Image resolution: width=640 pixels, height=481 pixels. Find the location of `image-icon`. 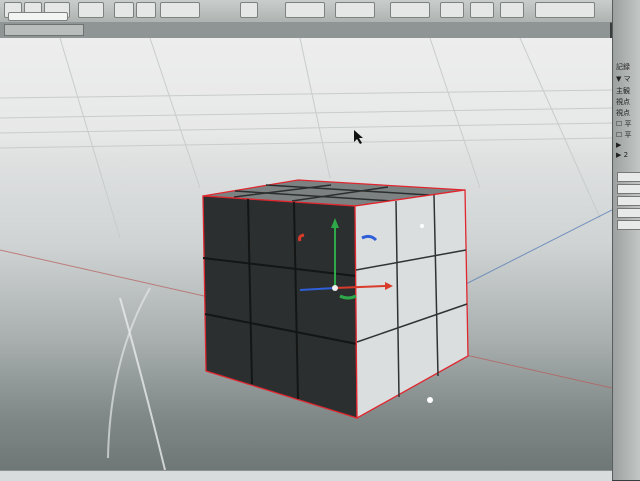

image-icon is located at coordinates (91, 10).